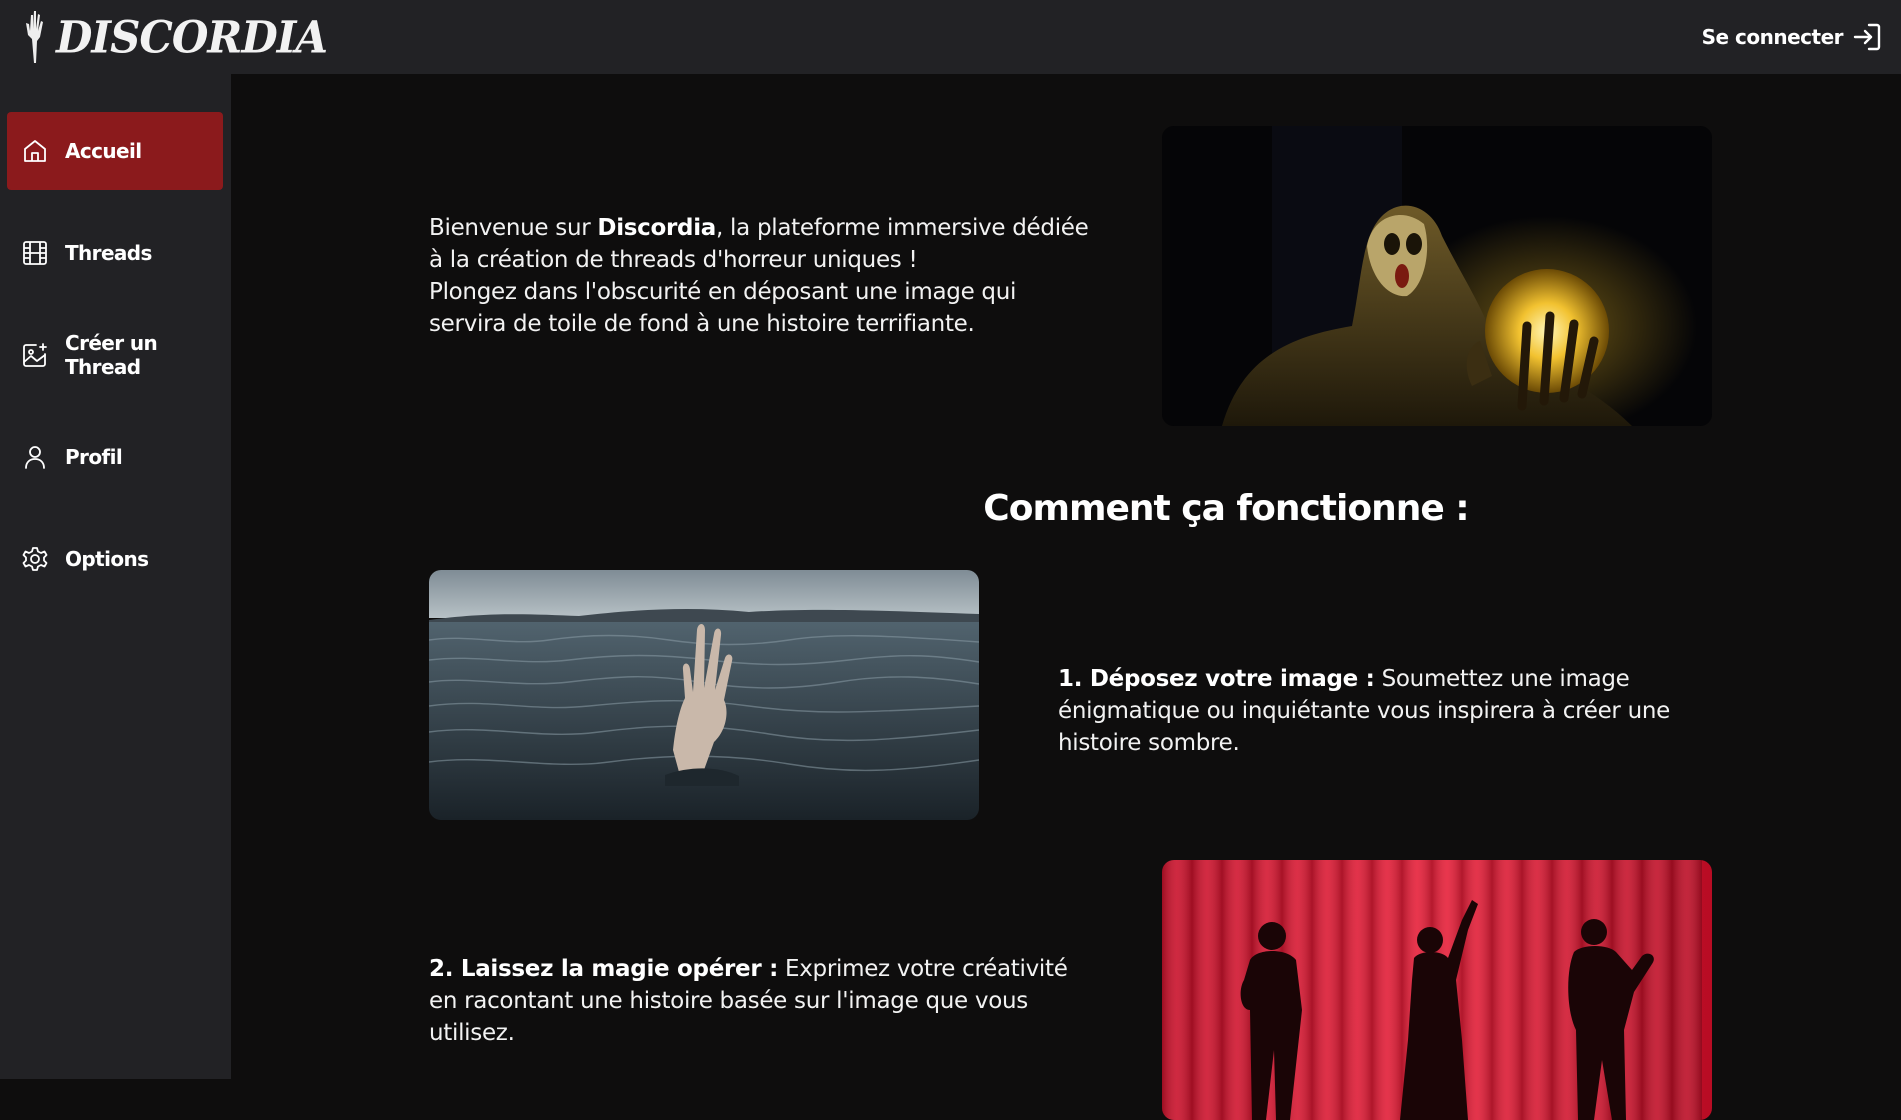 The image size is (1901, 1120). Describe the element at coordinates (94, 457) in the screenshot. I see `sidebar-item-label: Profil` at that location.